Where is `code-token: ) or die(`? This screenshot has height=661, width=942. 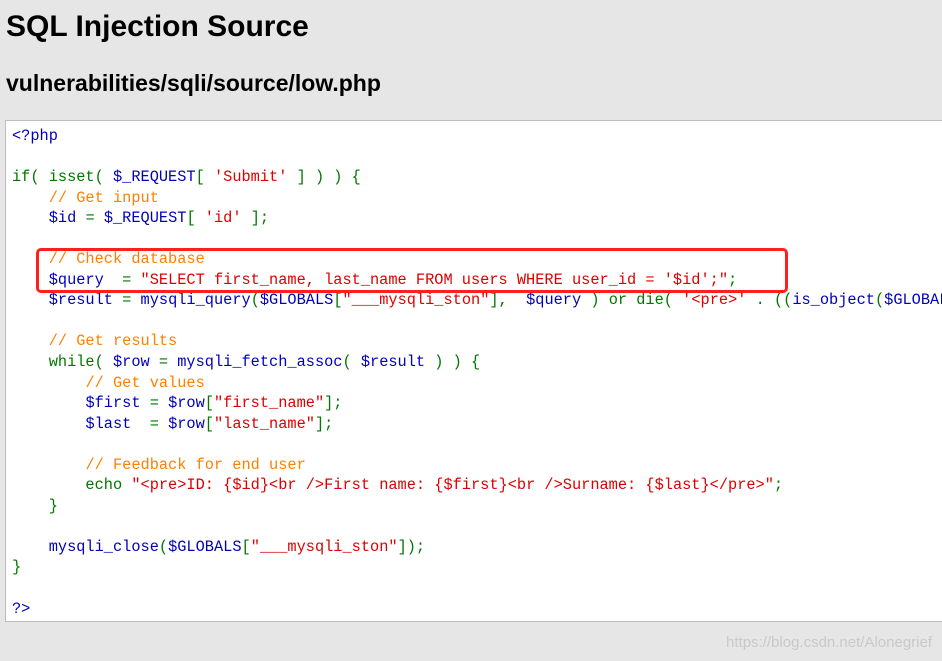 code-token: ) or die( is located at coordinates (632, 300).